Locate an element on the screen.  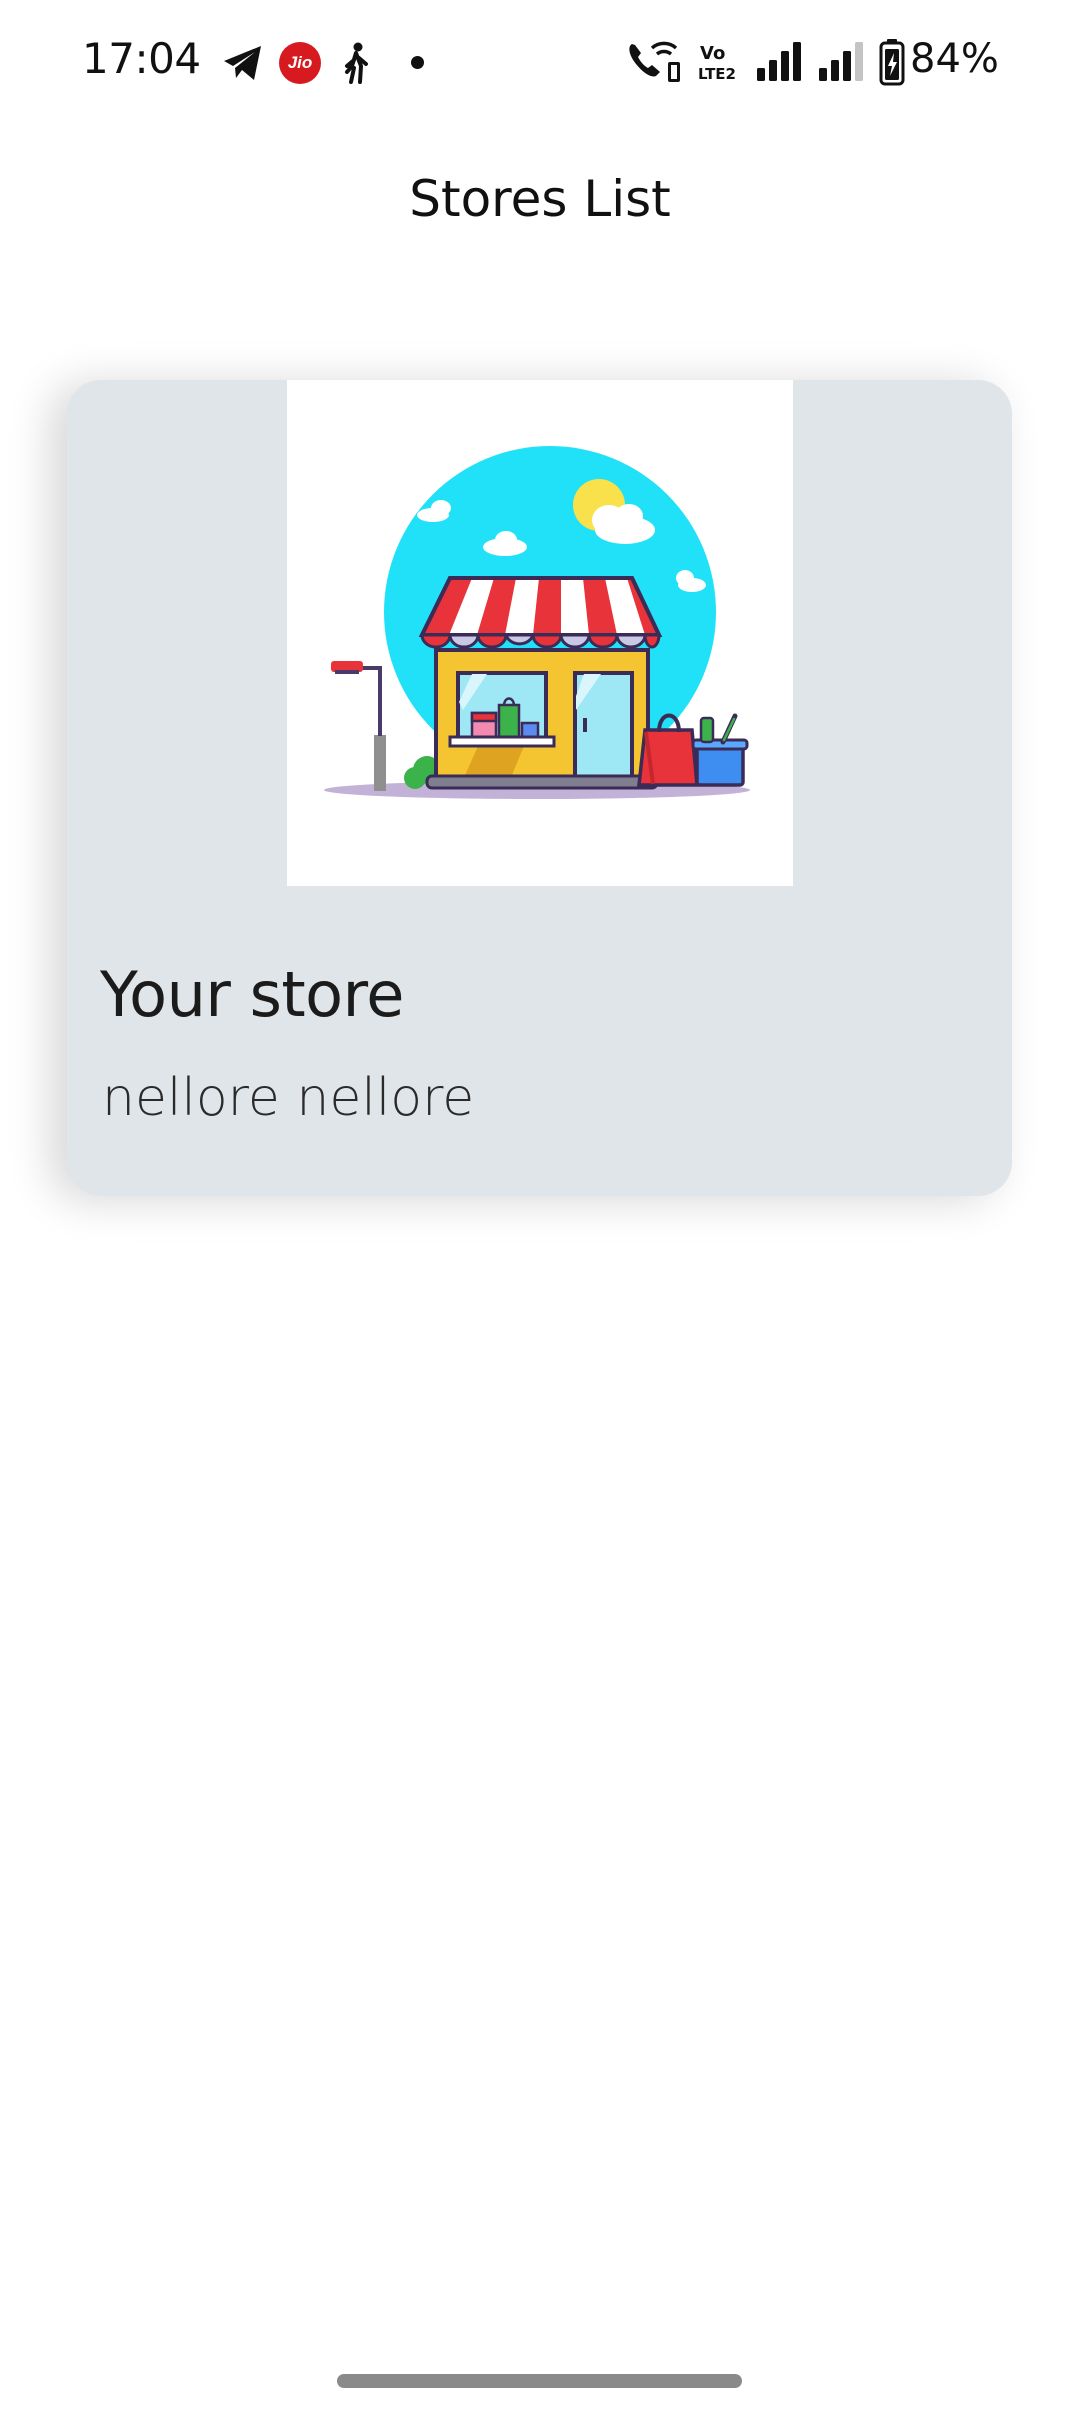
dot-icon is located at coordinates (417, 62).